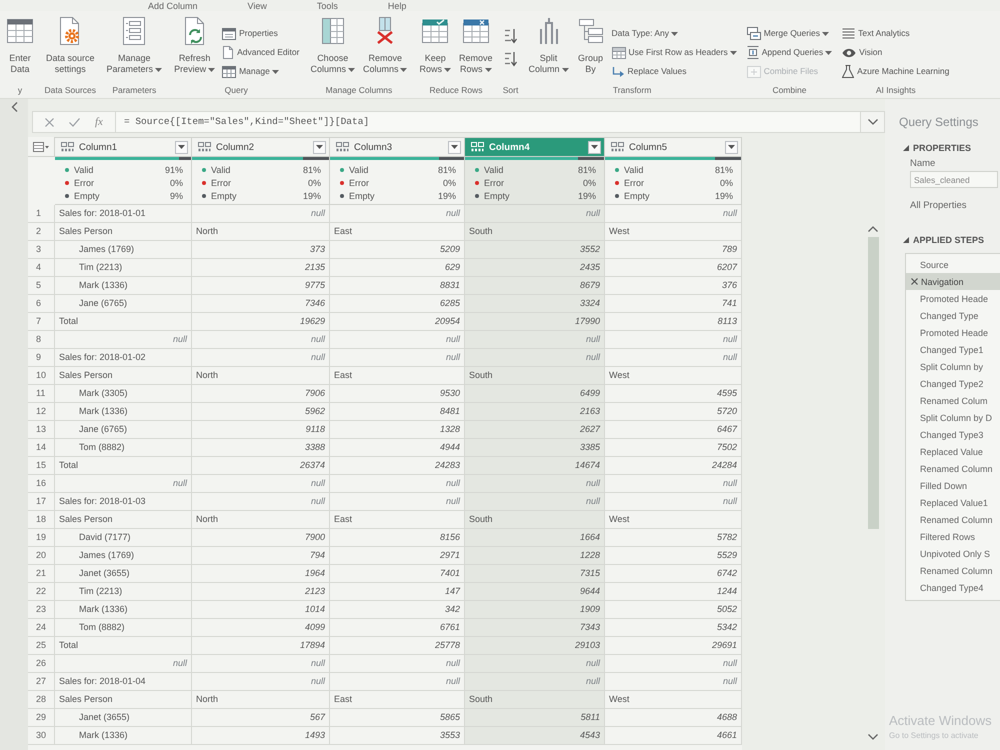  What do you see at coordinates (954, 179) in the screenshot?
I see `name-field: Sales_cleaned` at bounding box center [954, 179].